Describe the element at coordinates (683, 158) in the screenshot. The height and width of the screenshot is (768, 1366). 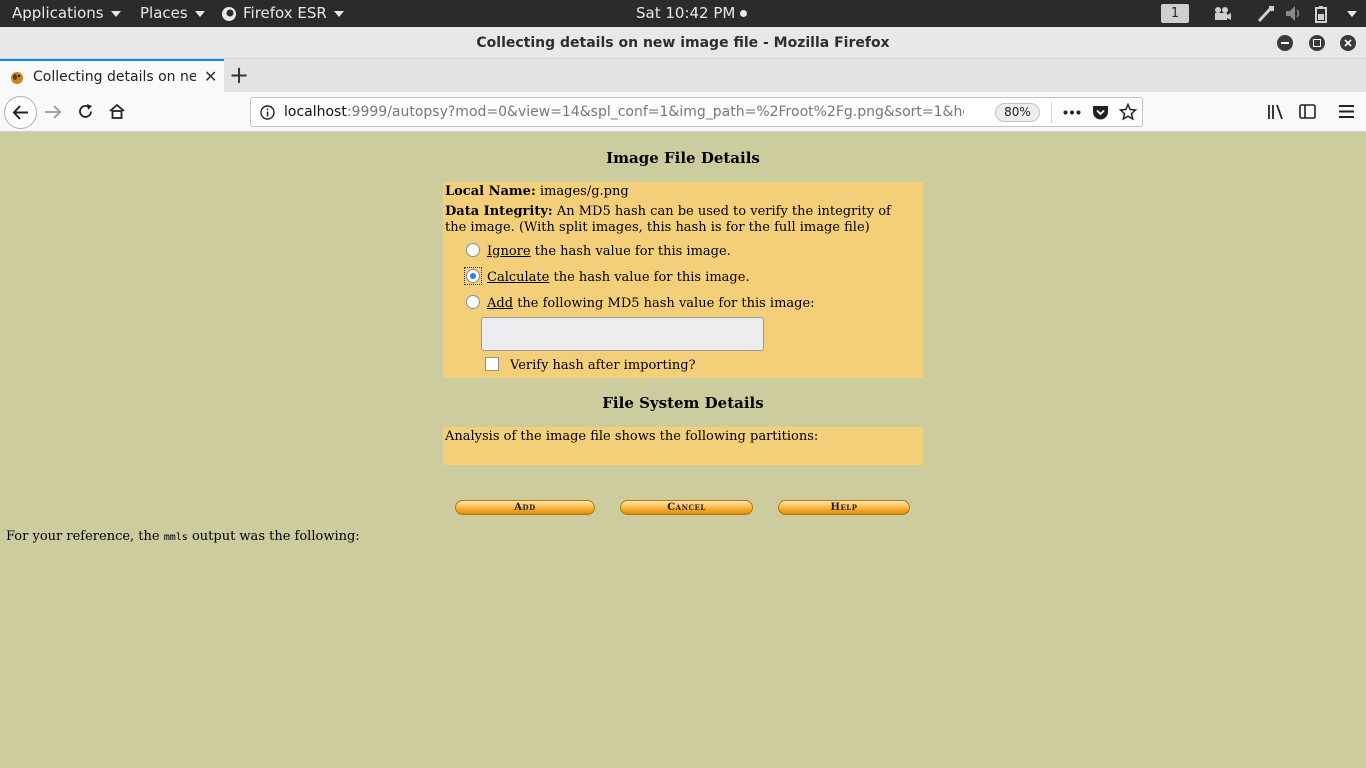
I see `image-file-details-heading: Image File Details` at that location.